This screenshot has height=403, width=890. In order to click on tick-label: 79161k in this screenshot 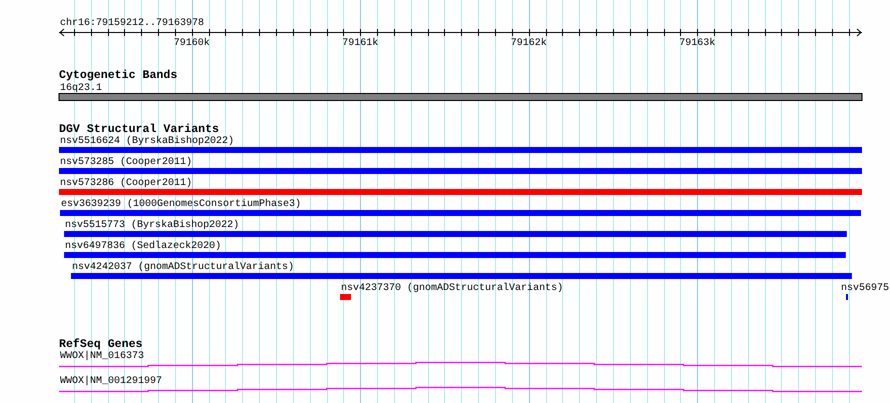, I will do `click(360, 43)`.